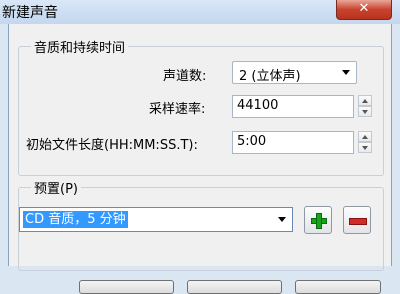 This screenshot has width=400, height=294. Describe the element at coordinates (318, 220) in the screenshot. I see `add-preset-button` at that location.